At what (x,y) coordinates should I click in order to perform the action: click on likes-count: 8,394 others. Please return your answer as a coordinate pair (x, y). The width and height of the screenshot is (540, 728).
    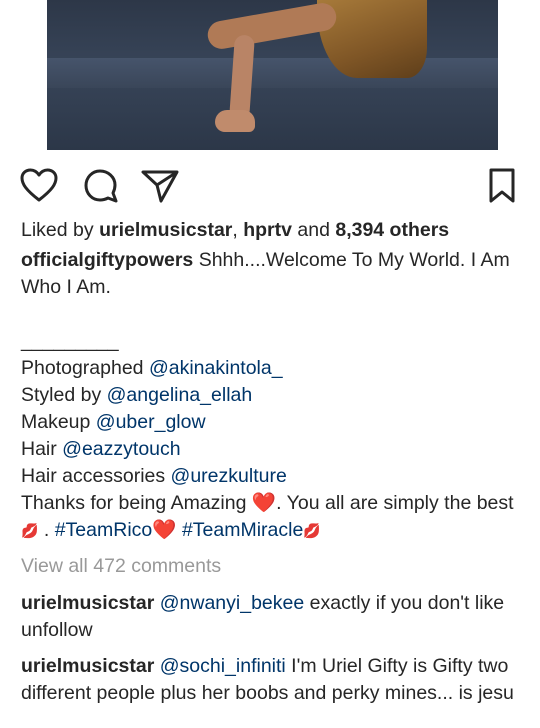
    Looking at the image, I should click on (392, 230).